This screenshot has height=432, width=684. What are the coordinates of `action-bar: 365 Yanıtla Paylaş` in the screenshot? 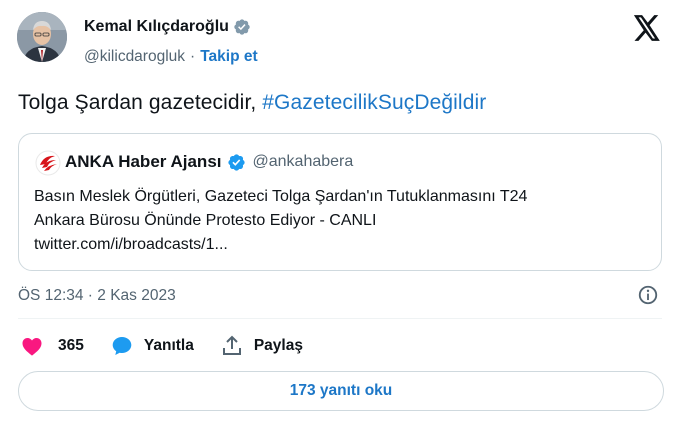 It's located at (174, 346).